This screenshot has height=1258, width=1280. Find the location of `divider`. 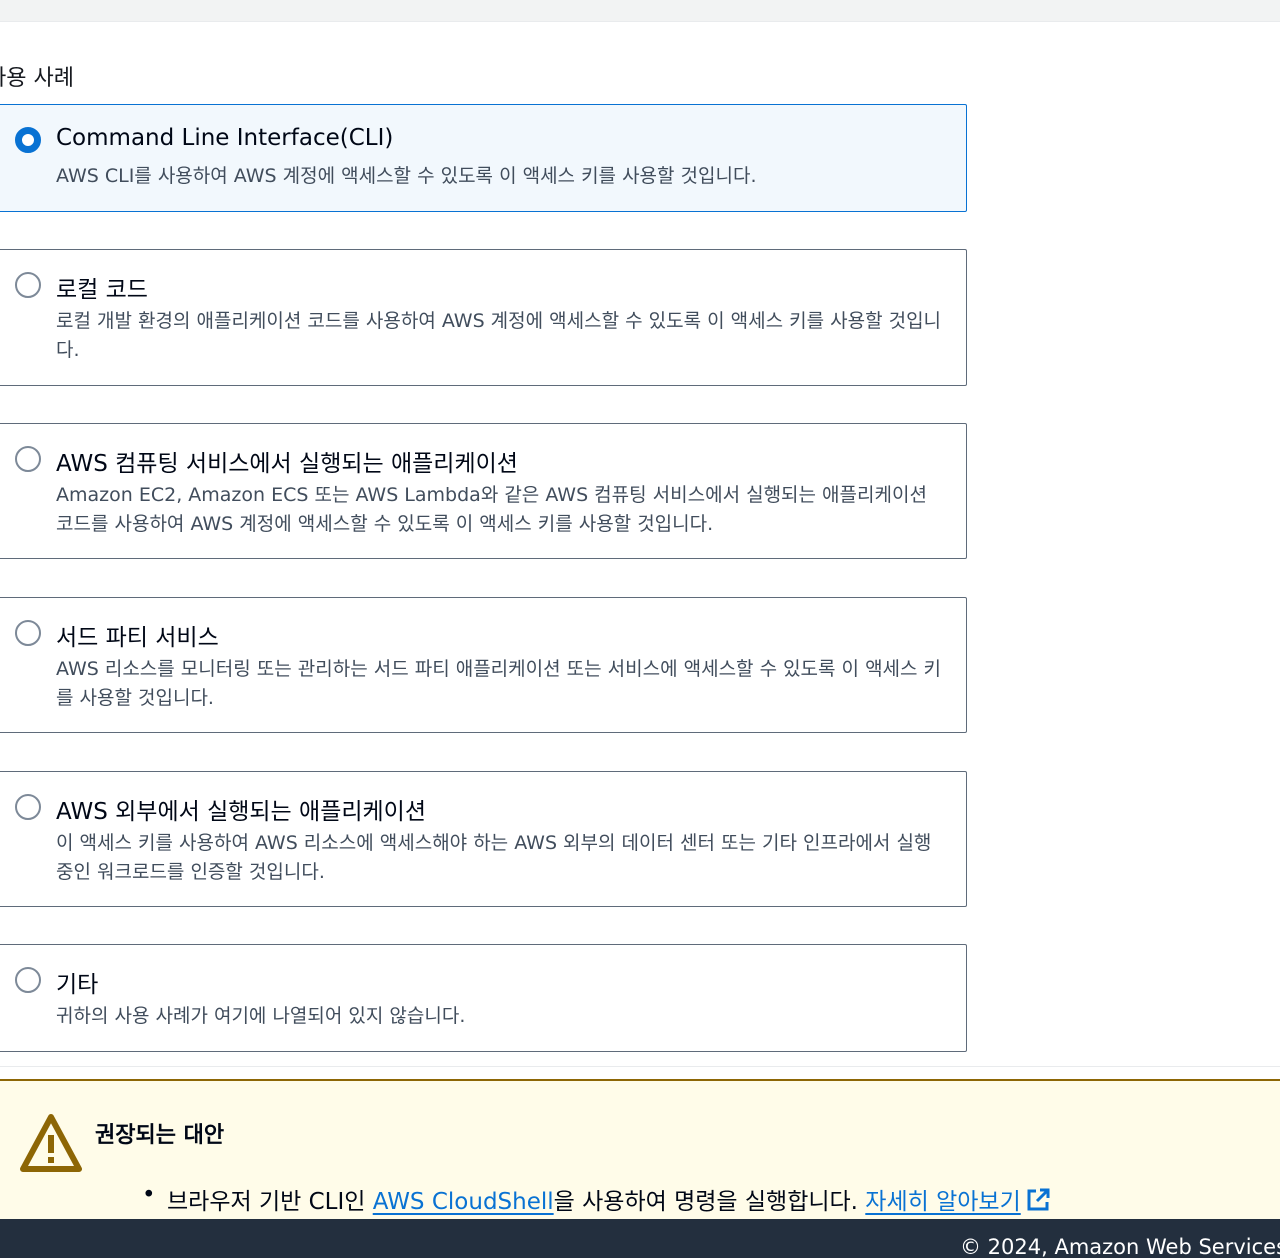

divider is located at coordinates (640, 1066).